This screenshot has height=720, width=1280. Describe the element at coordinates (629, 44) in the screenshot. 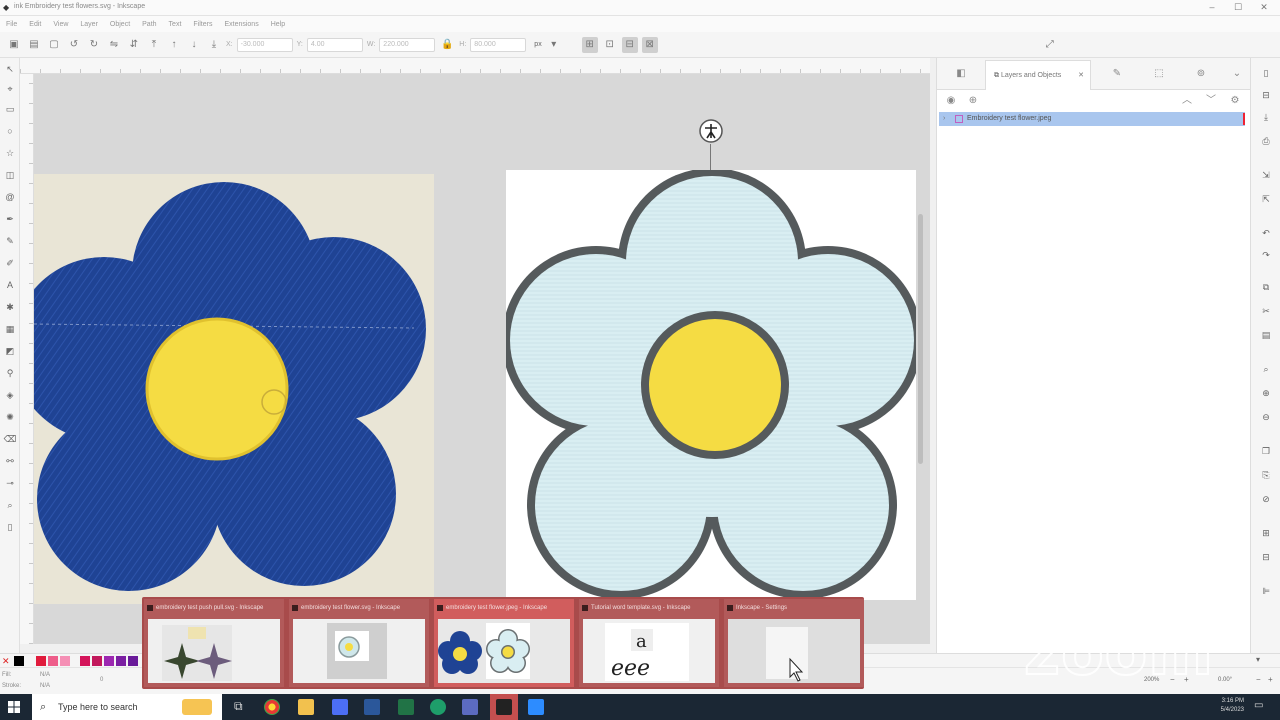

I see `move-gradients-icon: ⊟` at that location.